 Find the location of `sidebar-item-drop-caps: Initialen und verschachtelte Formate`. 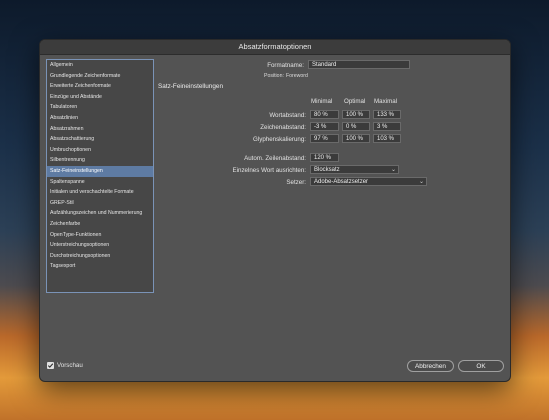

sidebar-item-drop-caps: Initialen und verschachtelte Formate is located at coordinates (100, 192).